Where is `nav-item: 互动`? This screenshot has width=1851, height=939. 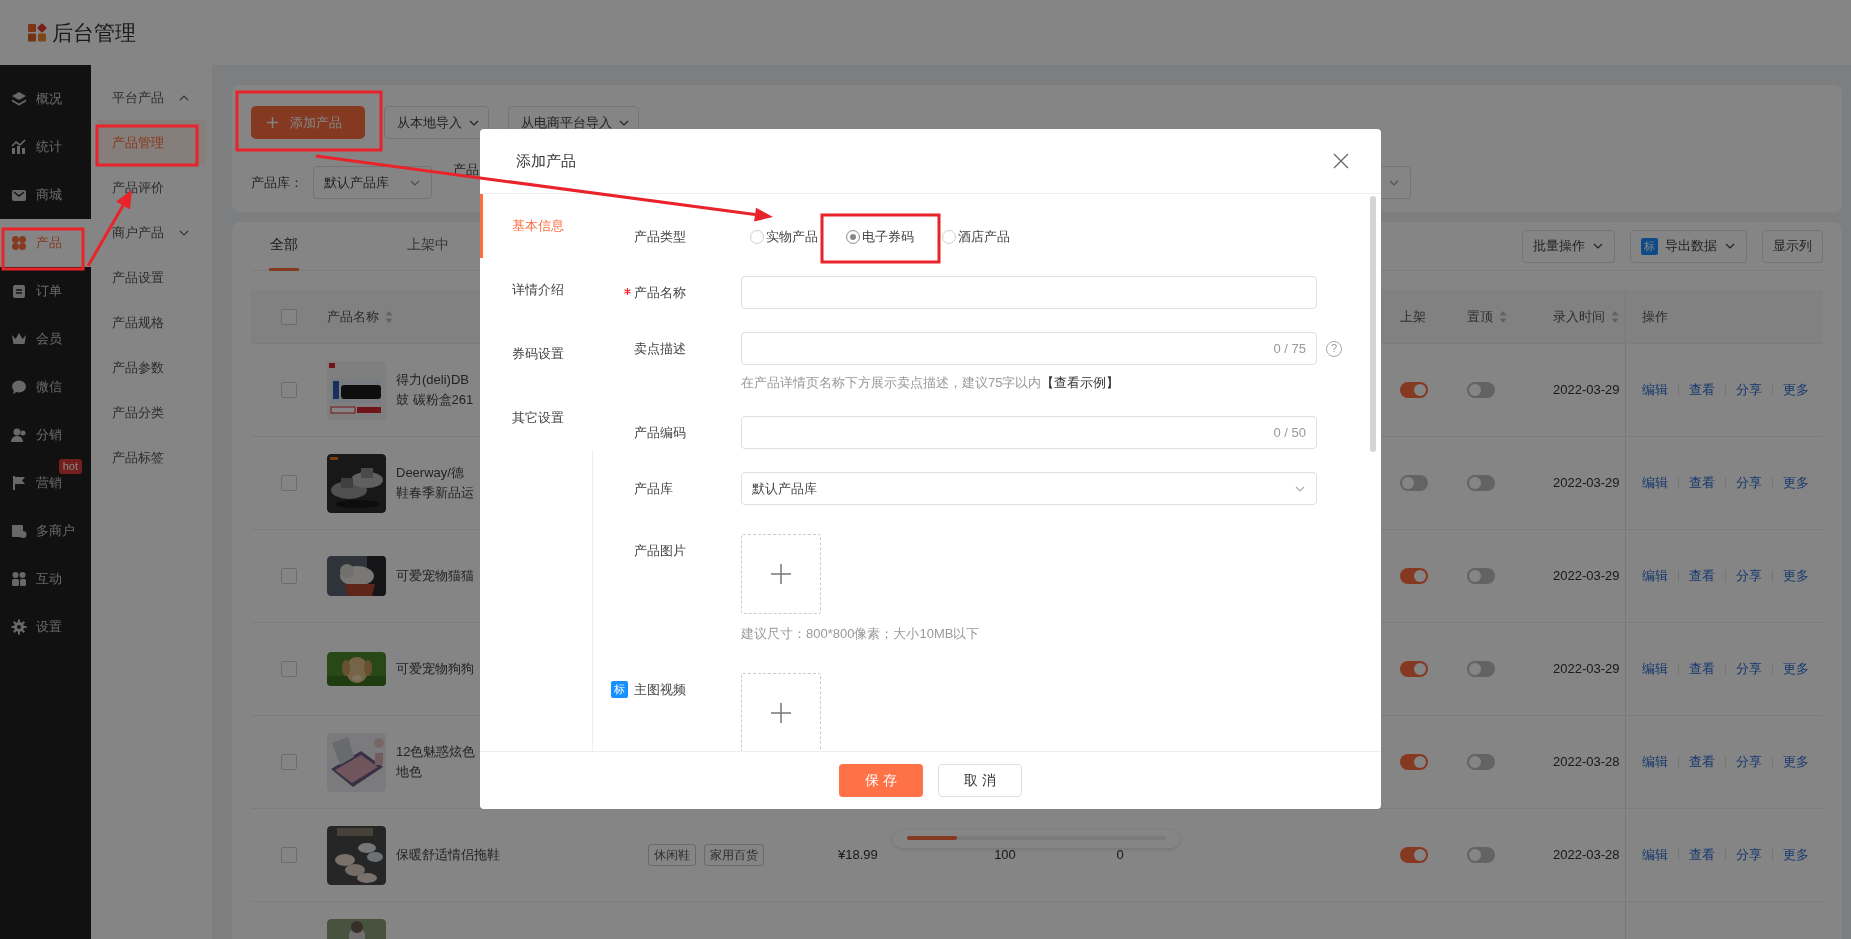
nav-item: 互动 is located at coordinates (45, 579).